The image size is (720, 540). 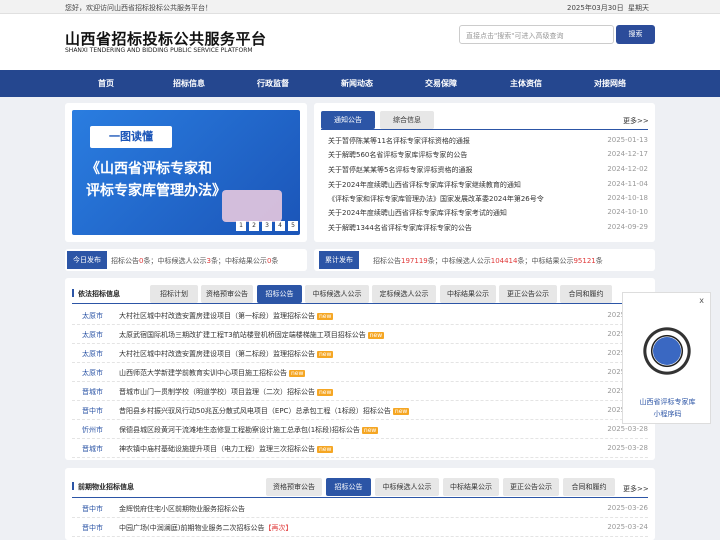 What do you see at coordinates (189, 83) in the screenshot?
I see `nav-bidding-info: 招标信息` at bounding box center [189, 83].